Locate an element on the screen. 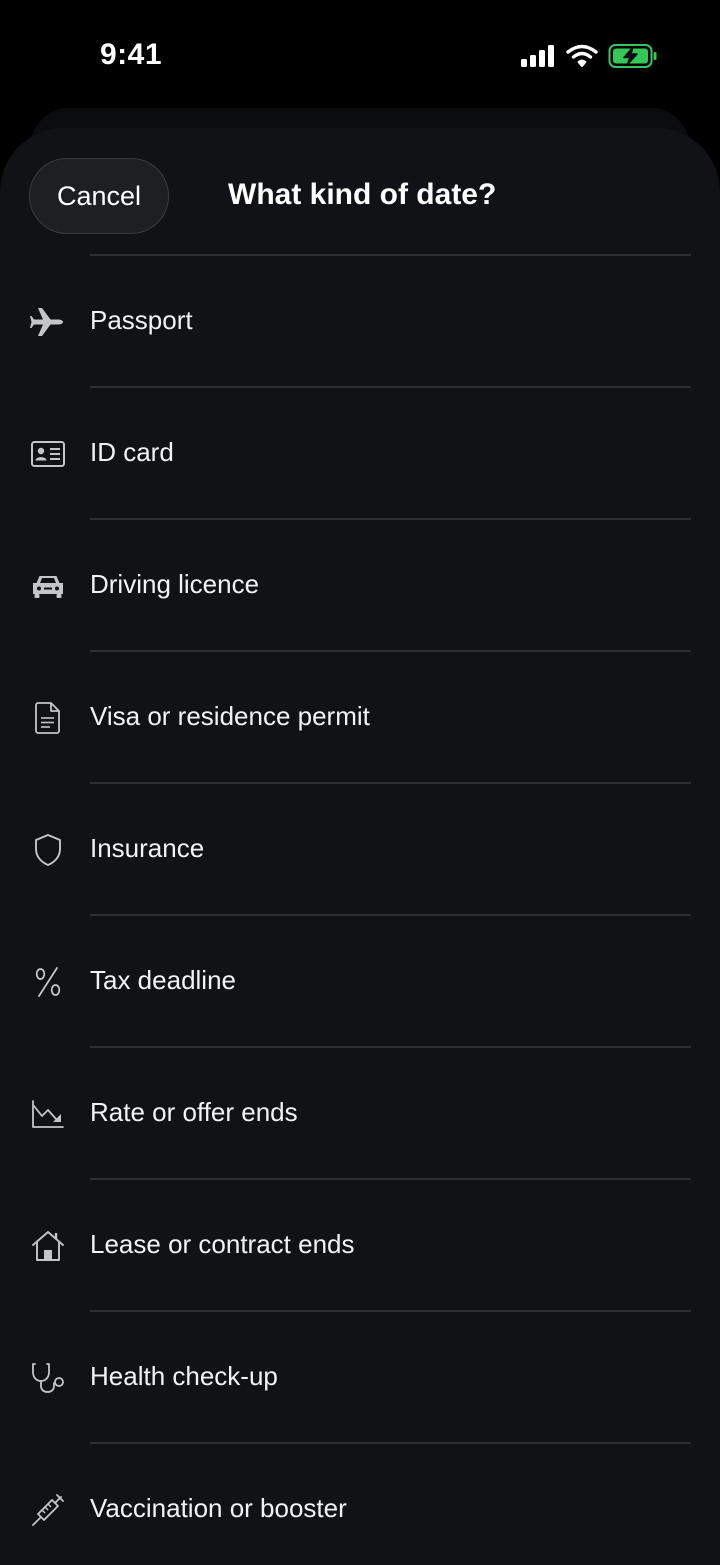  option-visa-residence-permit: Visa or residence permit is located at coordinates (360, 718).